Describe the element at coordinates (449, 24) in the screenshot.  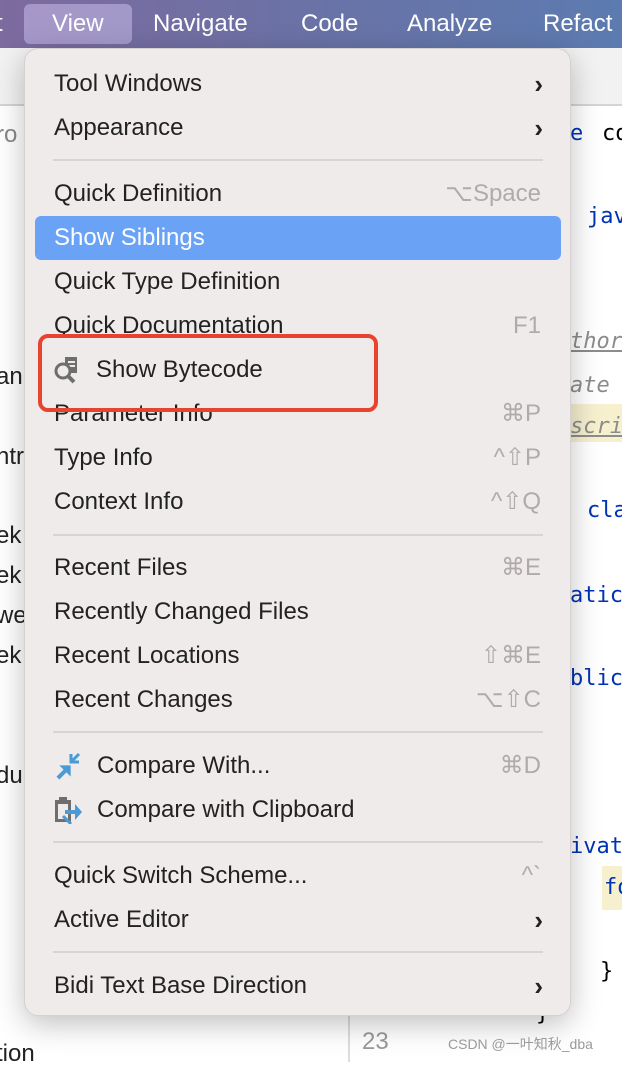
I see `menu-analyze: Analyze` at that location.